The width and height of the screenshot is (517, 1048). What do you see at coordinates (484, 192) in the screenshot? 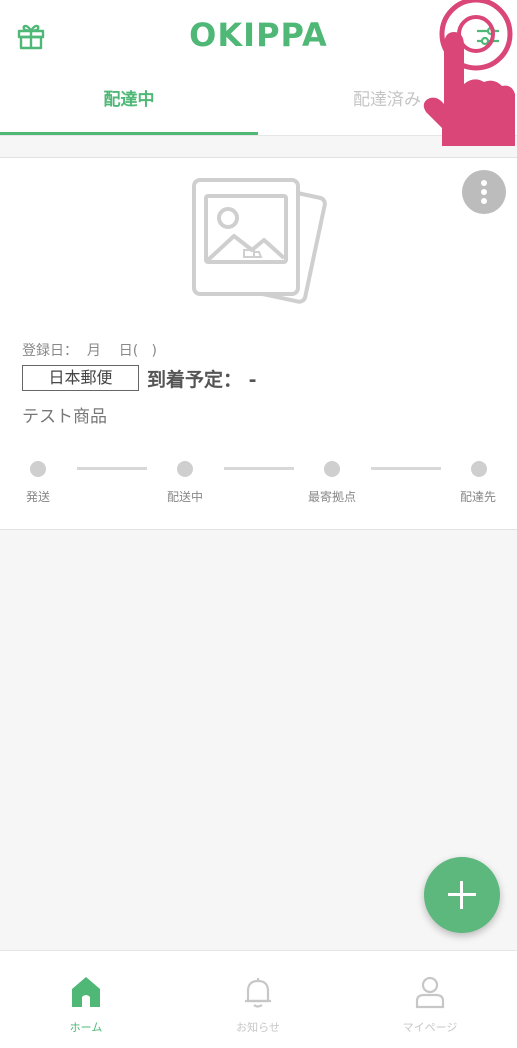
I see `more-options-icon` at bounding box center [484, 192].